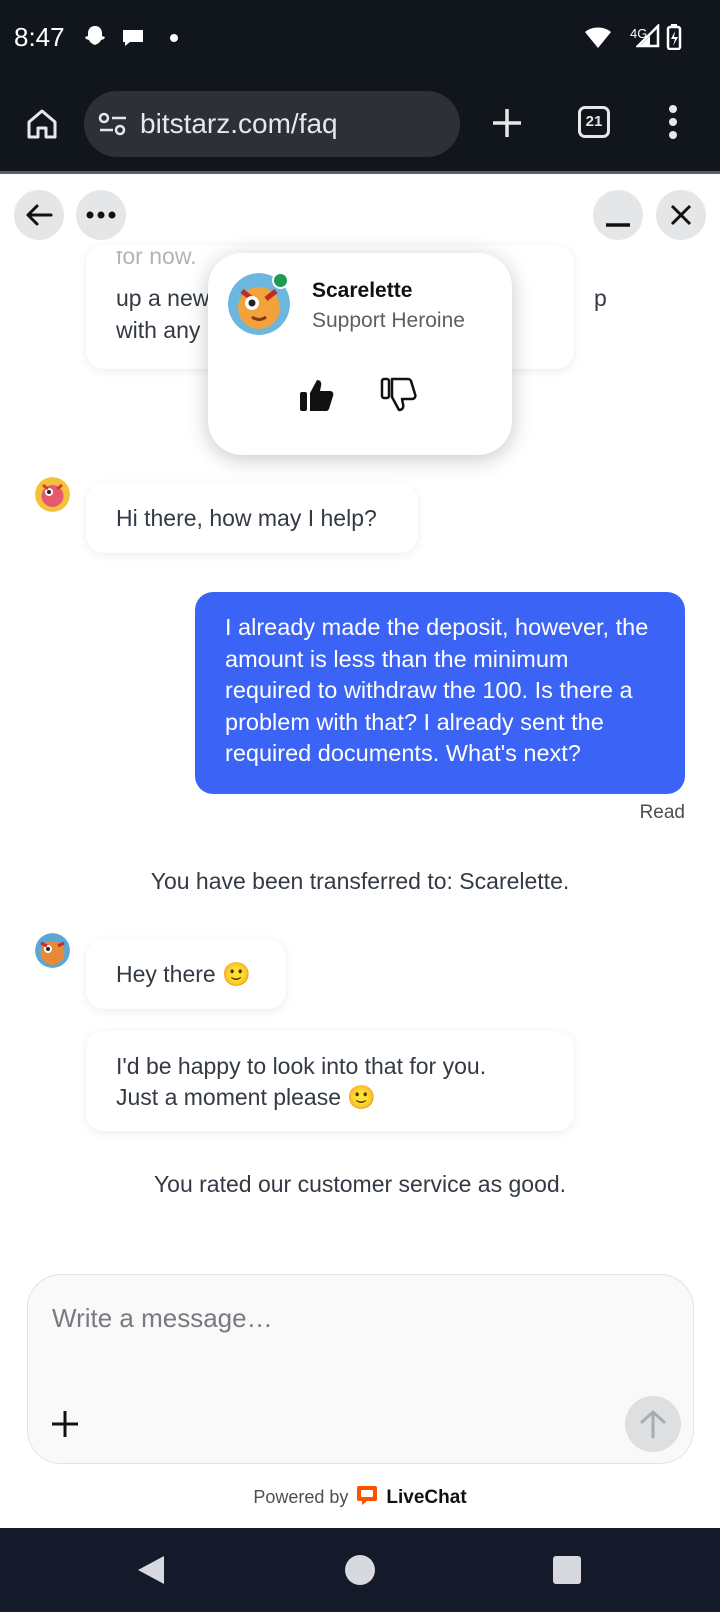  I want to click on more-horiz-icon, so click(101, 215).